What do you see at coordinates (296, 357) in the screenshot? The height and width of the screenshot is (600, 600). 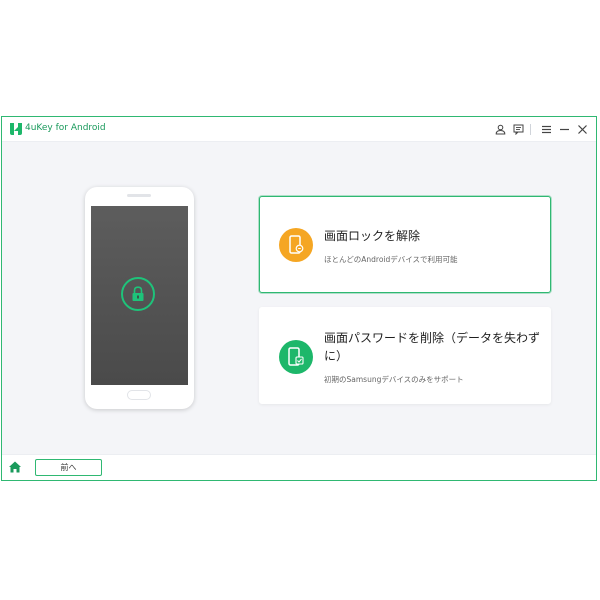 I see `phone-verified-icon` at bounding box center [296, 357].